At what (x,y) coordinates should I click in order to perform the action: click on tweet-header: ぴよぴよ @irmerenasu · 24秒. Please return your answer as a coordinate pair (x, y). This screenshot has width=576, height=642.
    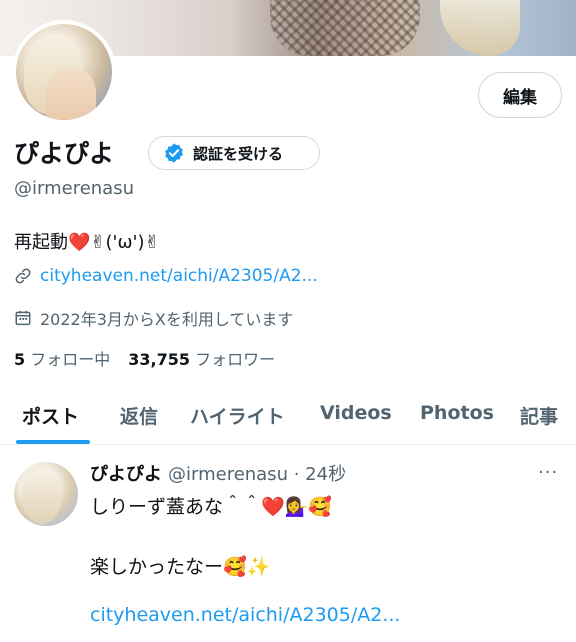
    Looking at the image, I should click on (218, 473).